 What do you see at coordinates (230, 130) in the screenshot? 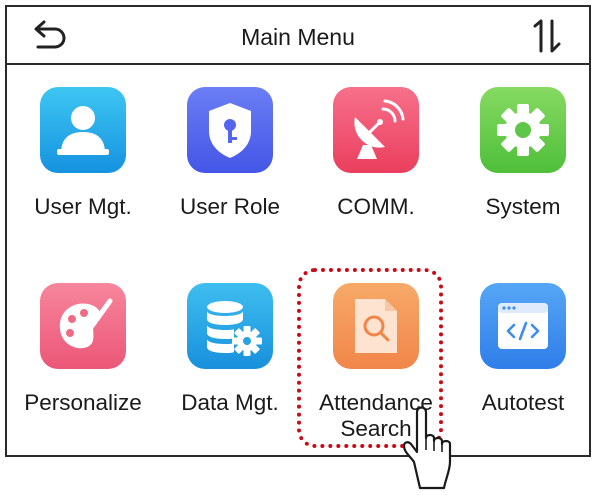
I see `shield-key-icon` at bounding box center [230, 130].